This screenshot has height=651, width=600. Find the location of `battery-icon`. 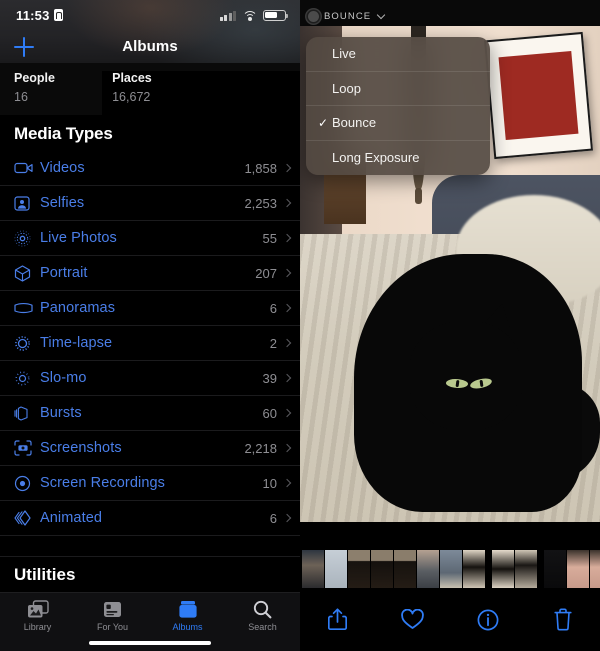

battery-icon is located at coordinates (276, 15).